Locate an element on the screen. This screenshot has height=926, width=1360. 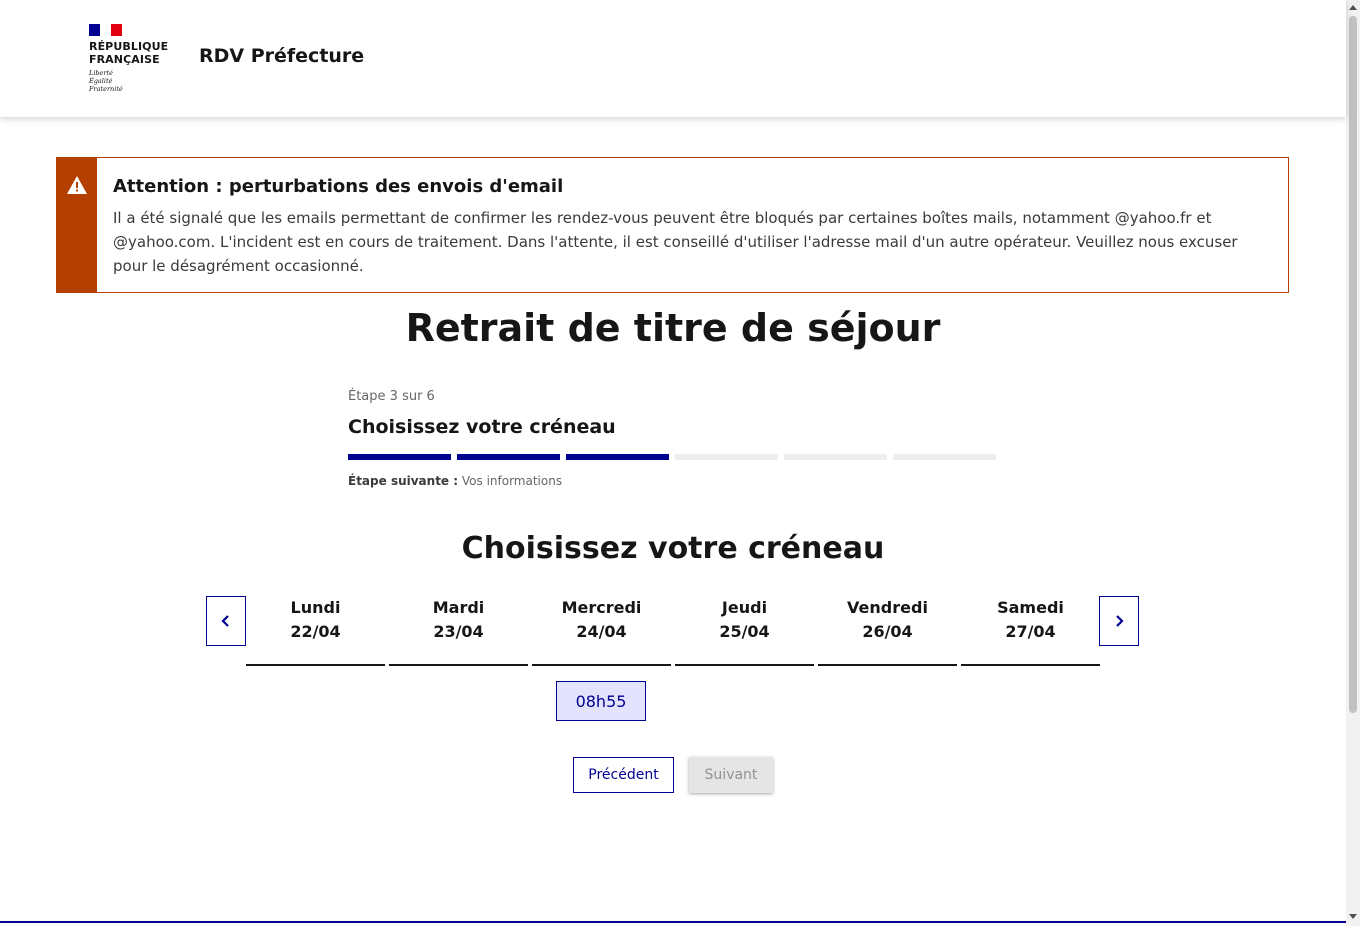
day-column: Samedi 27/04 is located at coordinates (1030, 631).